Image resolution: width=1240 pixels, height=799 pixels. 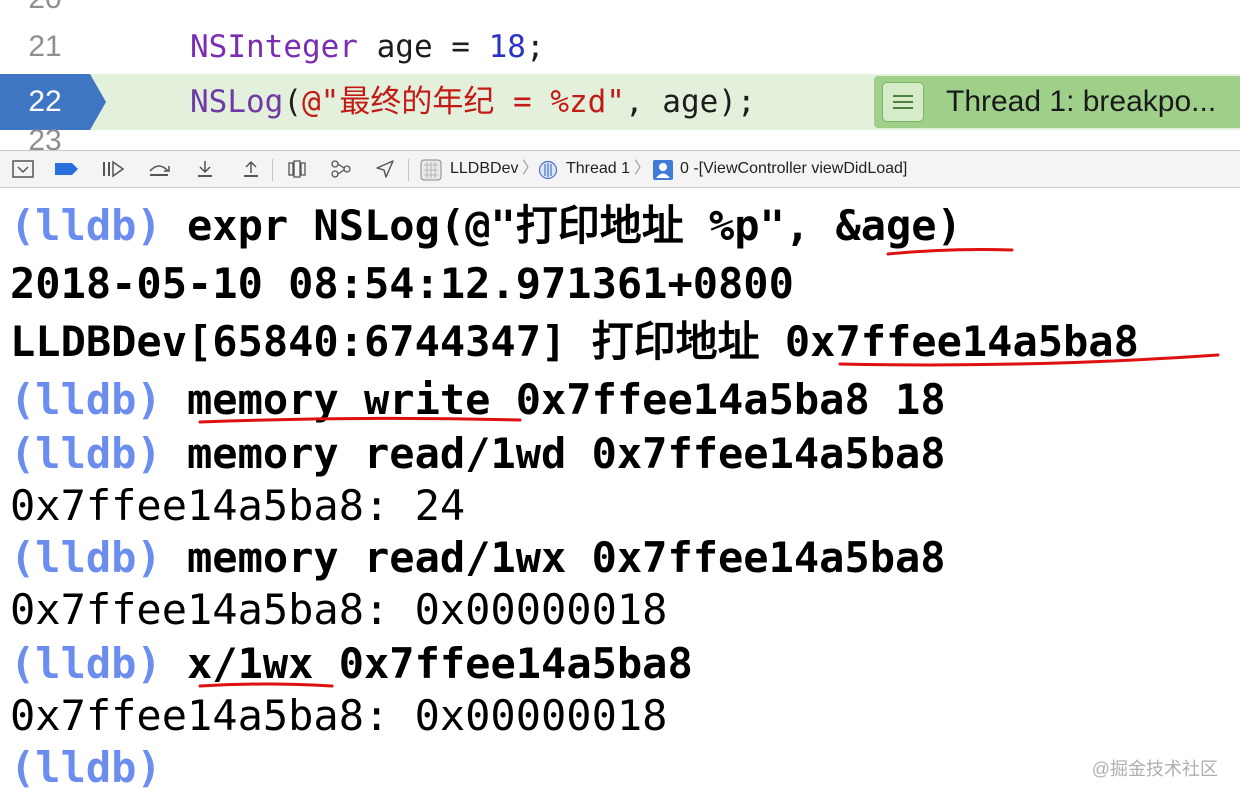 I want to click on breakpoint-icon, so click(x=66, y=169).